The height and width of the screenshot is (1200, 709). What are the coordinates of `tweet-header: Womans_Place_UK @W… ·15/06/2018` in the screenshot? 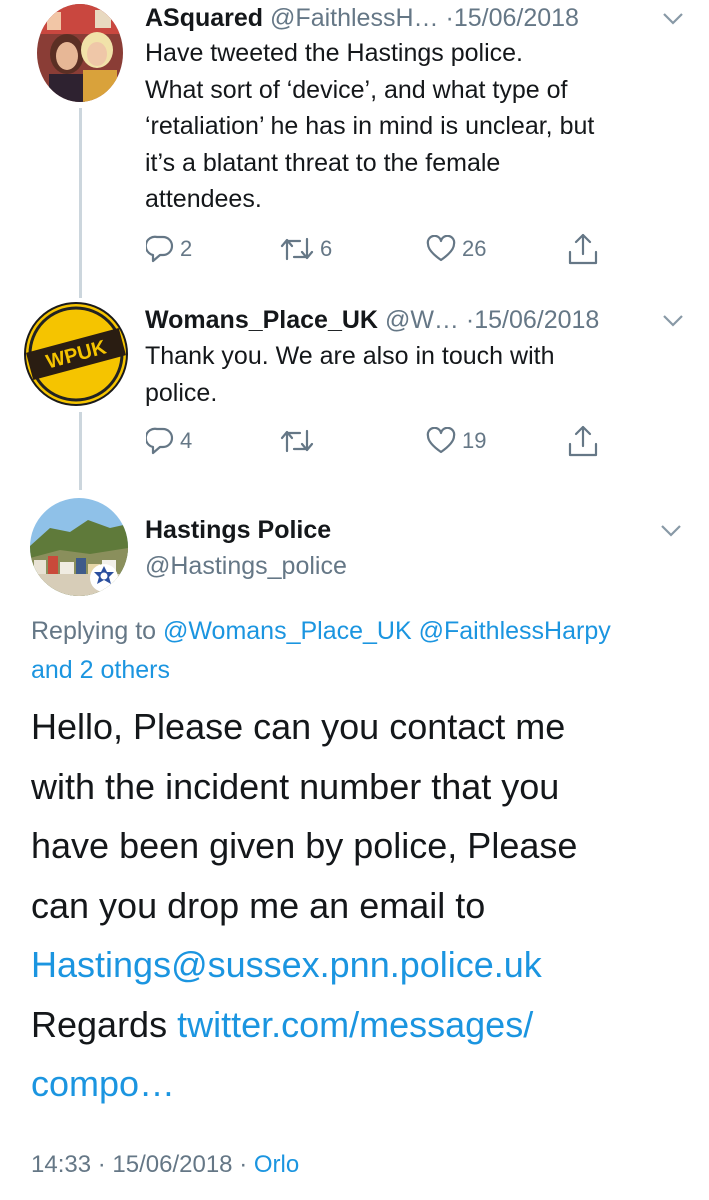 It's located at (372, 320).